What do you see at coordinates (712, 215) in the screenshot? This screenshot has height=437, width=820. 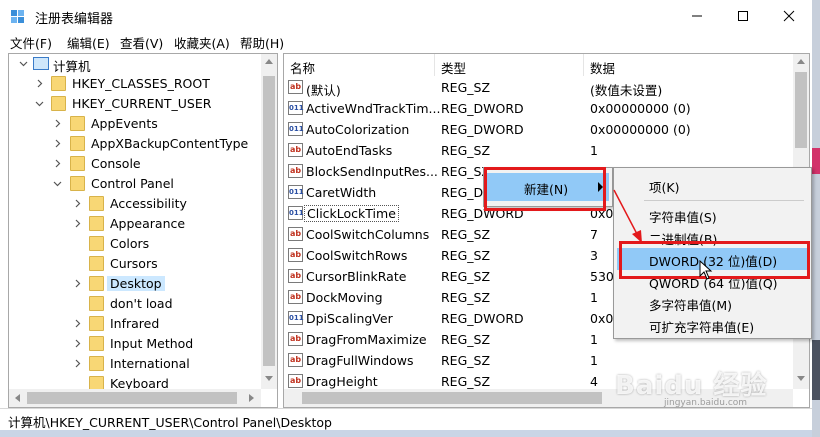 I see `menu-item-string-value: 字符串值(S)` at bounding box center [712, 215].